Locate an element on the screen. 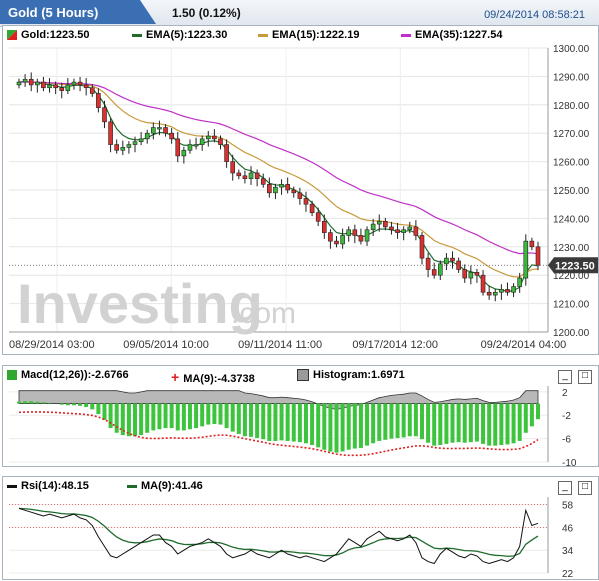 The image size is (599, 581). y-tick-label: 1200.00 is located at coordinates (571, 333).